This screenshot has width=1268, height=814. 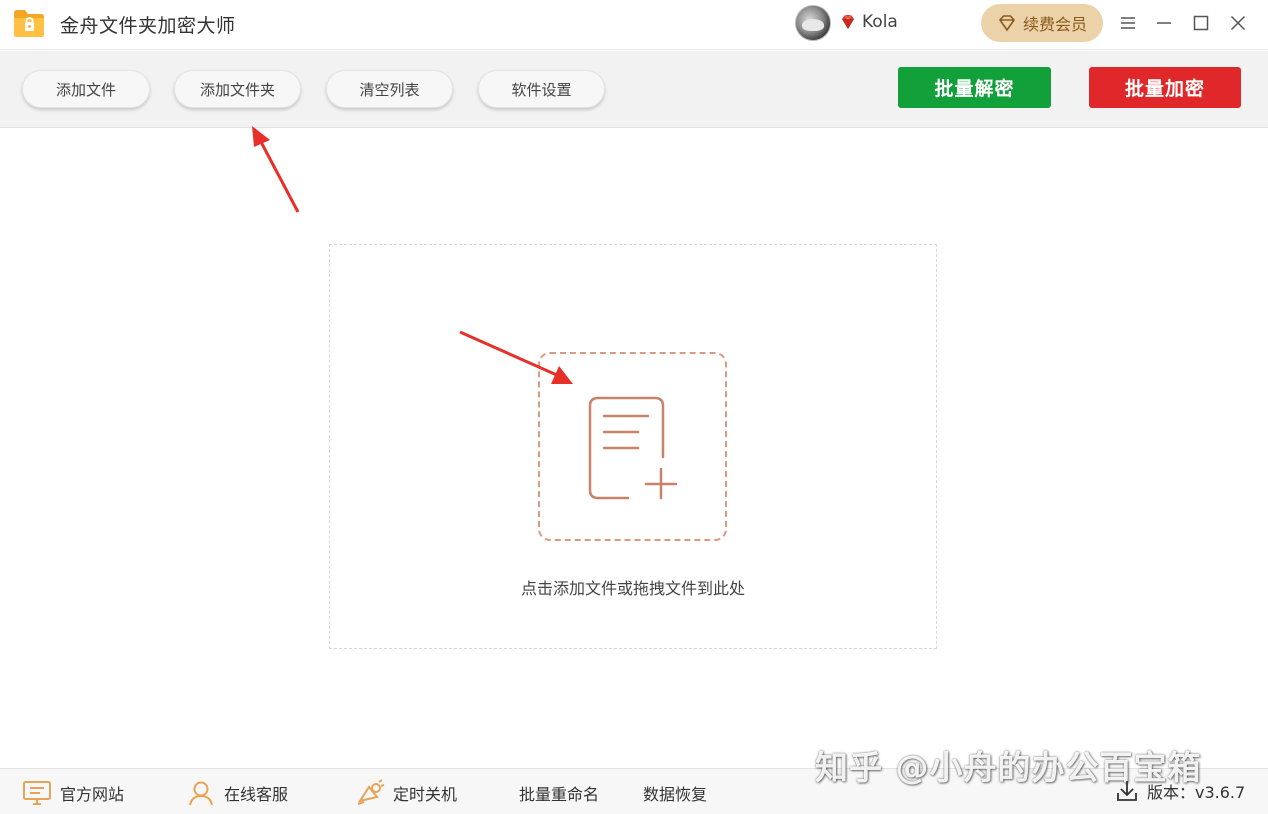 I want to click on monitor-icon, so click(x=37, y=793).